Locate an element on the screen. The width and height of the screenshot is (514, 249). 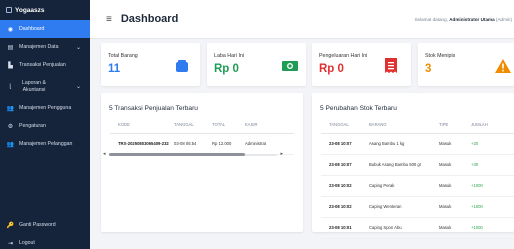
warning-icon is located at coordinates (503, 65).